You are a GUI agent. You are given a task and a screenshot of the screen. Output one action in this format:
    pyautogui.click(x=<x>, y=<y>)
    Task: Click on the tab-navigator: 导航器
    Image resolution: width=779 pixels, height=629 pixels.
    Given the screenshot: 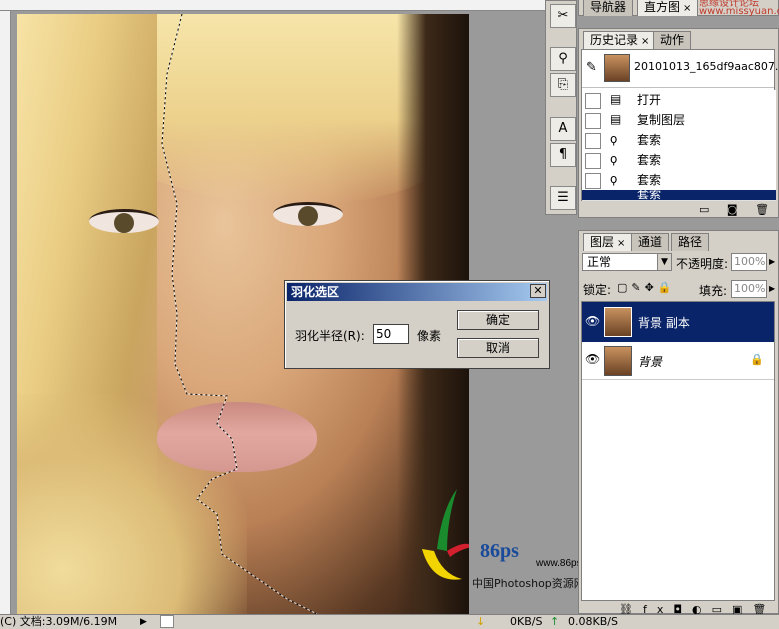 What is the action you would take?
    pyautogui.click(x=608, y=8)
    